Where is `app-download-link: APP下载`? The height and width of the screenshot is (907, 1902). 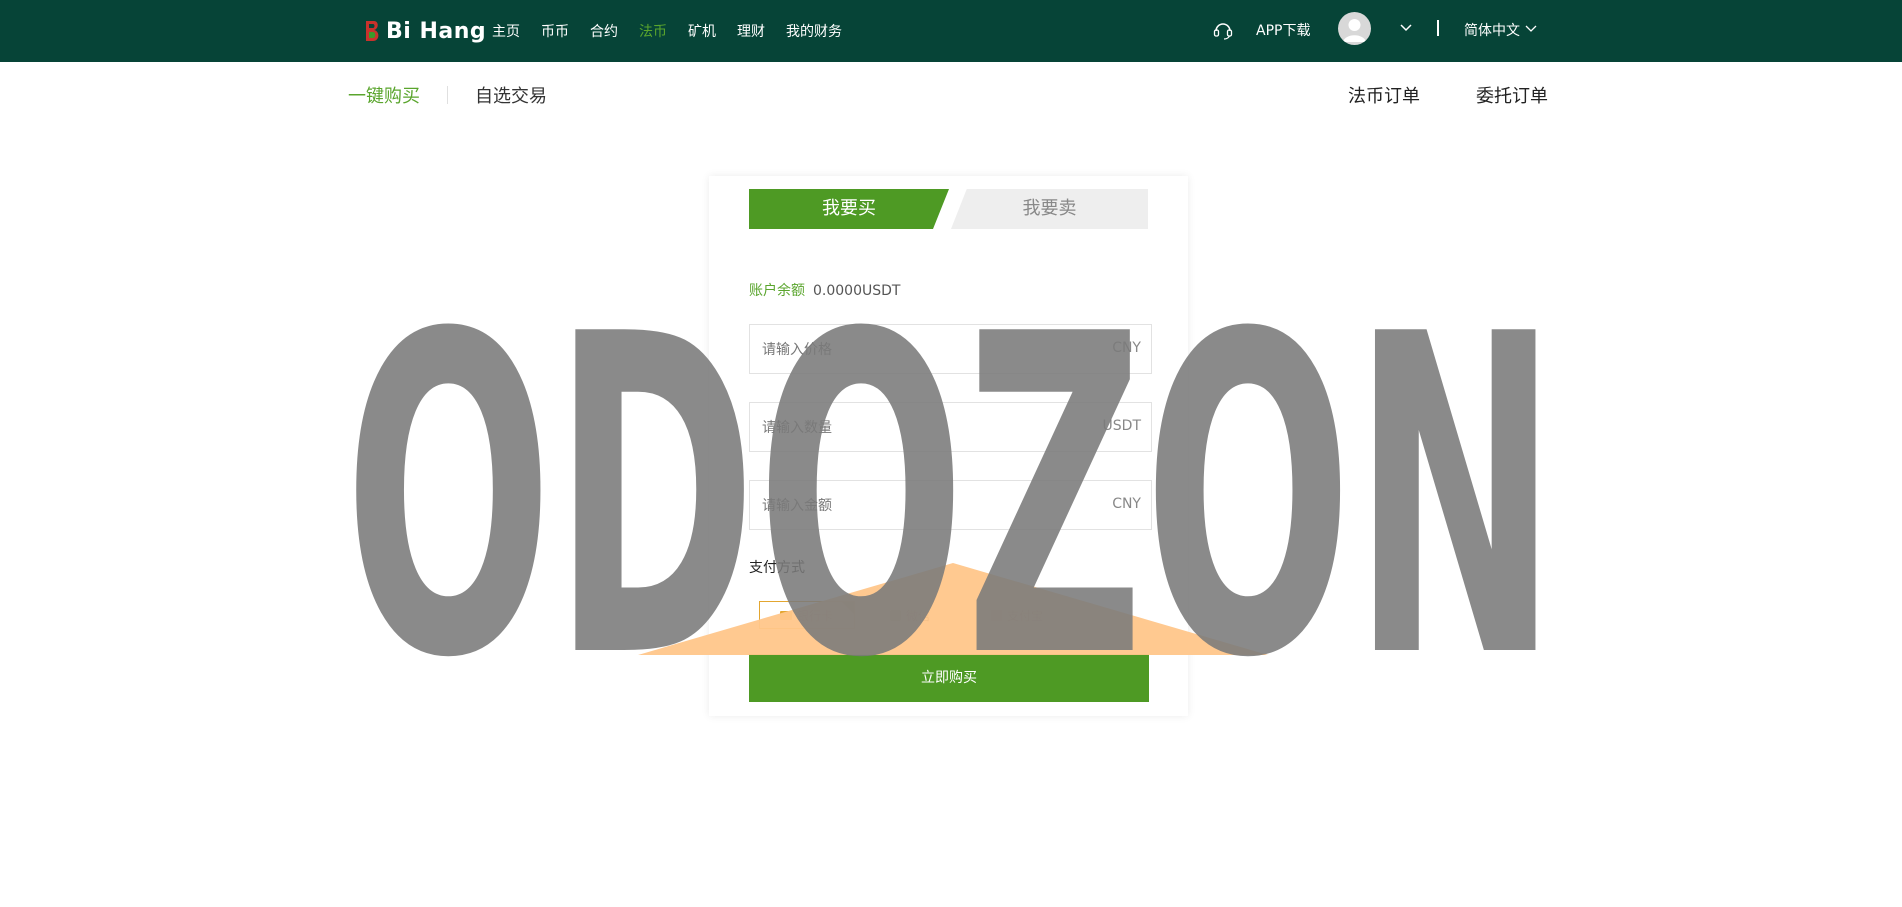 app-download-link: APP下载 is located at coordinates (1283, 30).